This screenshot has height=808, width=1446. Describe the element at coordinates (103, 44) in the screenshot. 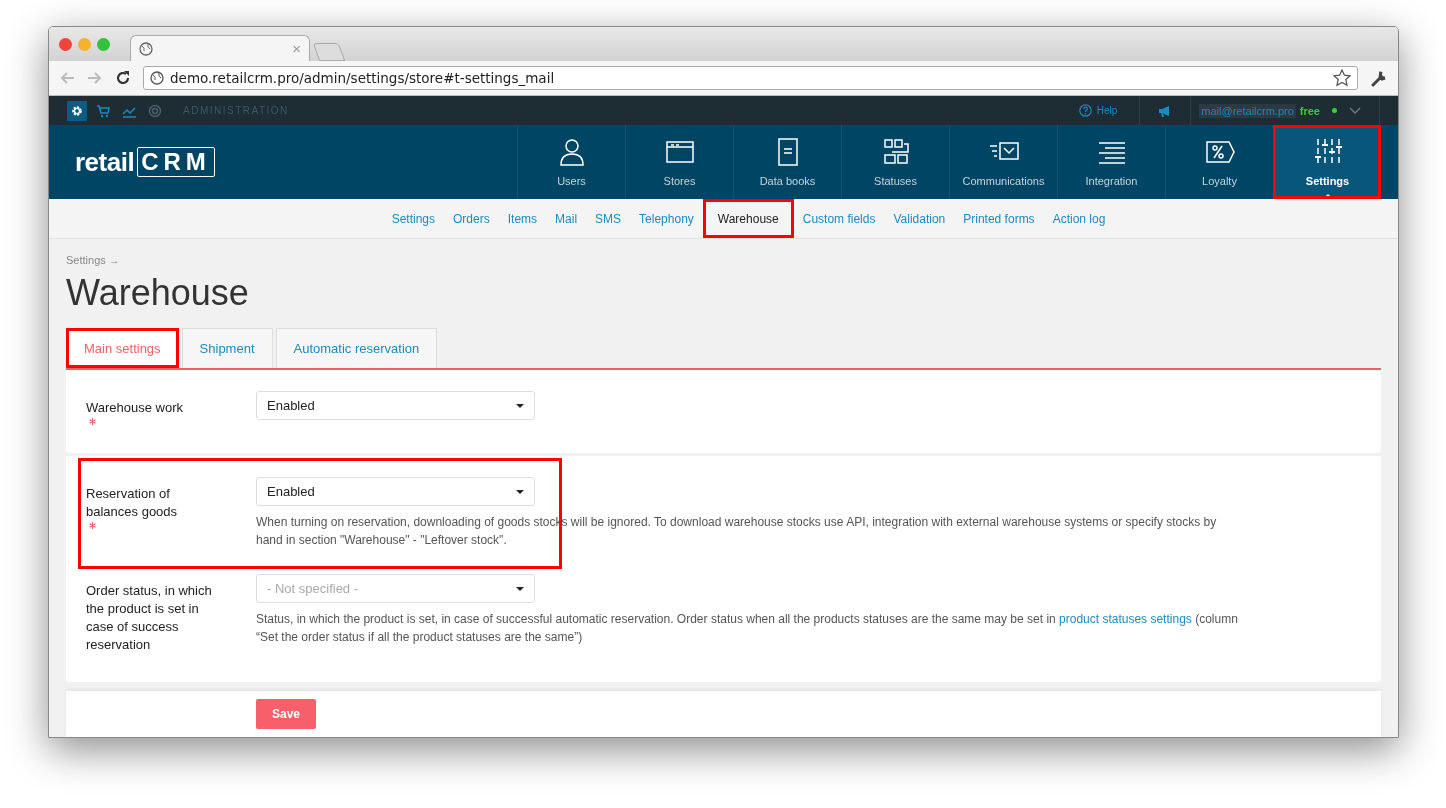

I see `zoom-button` at that location.